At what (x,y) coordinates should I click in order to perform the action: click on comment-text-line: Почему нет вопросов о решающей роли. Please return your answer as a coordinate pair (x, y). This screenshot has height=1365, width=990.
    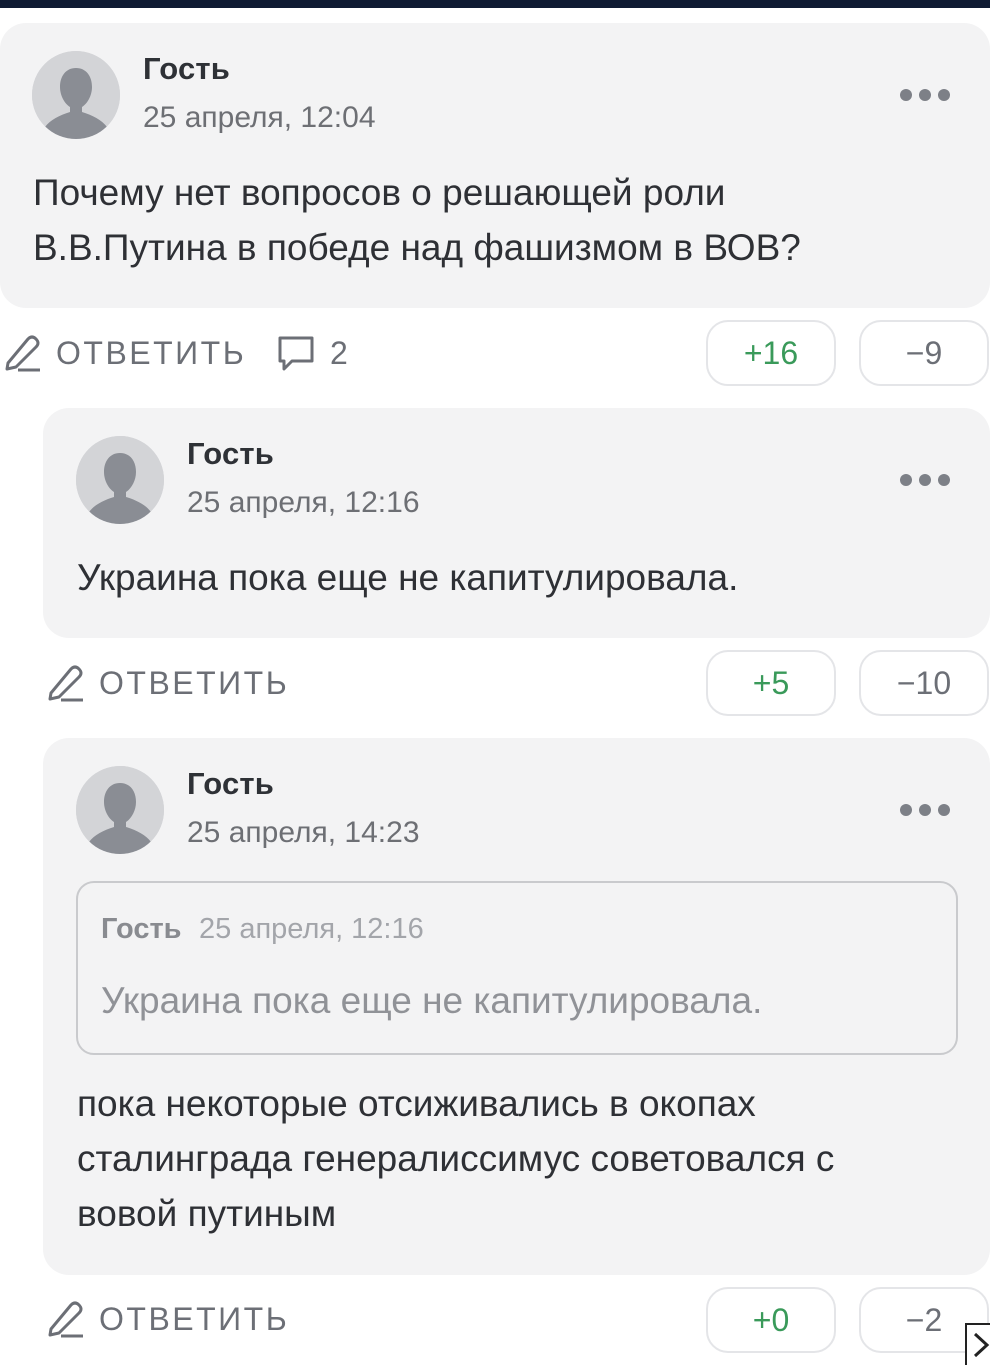
    Looking at the image, I should click on (379, 192).